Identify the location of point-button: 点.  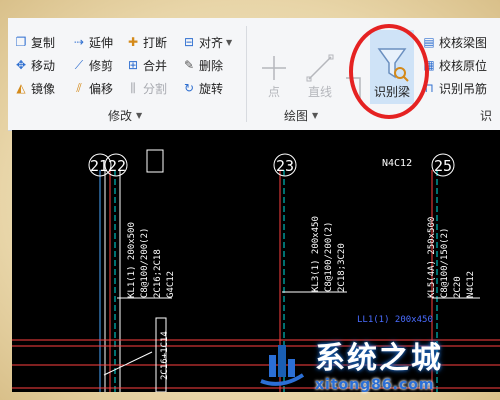
(274, 69).